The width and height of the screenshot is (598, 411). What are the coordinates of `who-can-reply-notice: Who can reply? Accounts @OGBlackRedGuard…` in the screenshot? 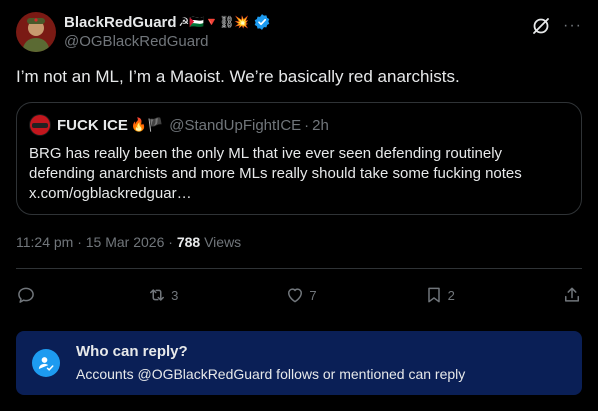 It's located at (299, 363).